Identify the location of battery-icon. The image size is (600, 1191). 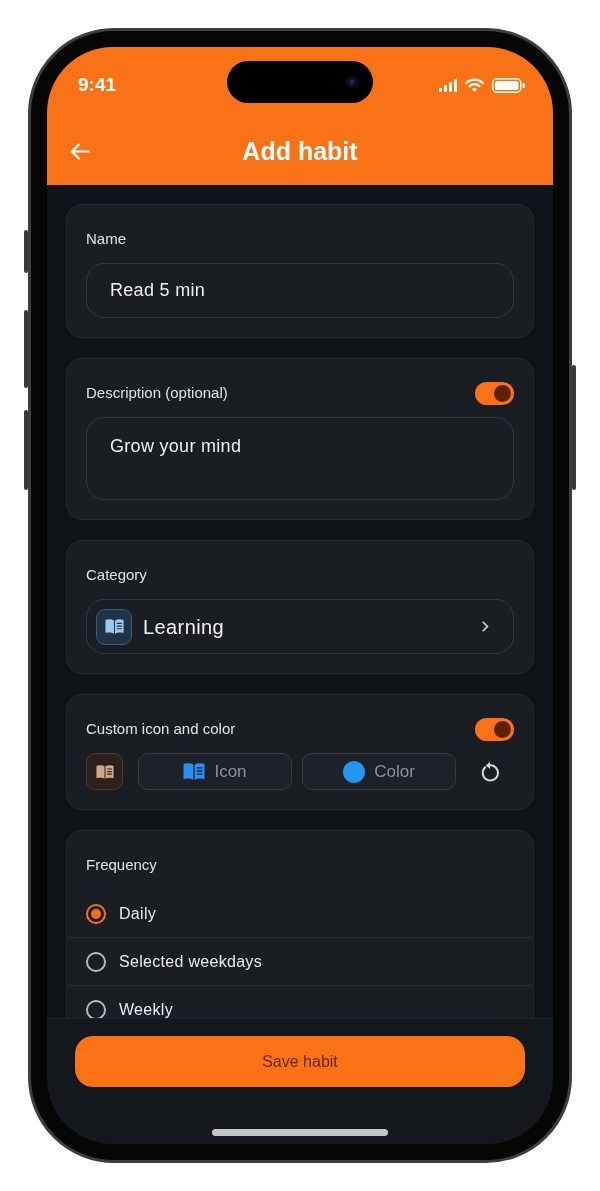
(508, 85).